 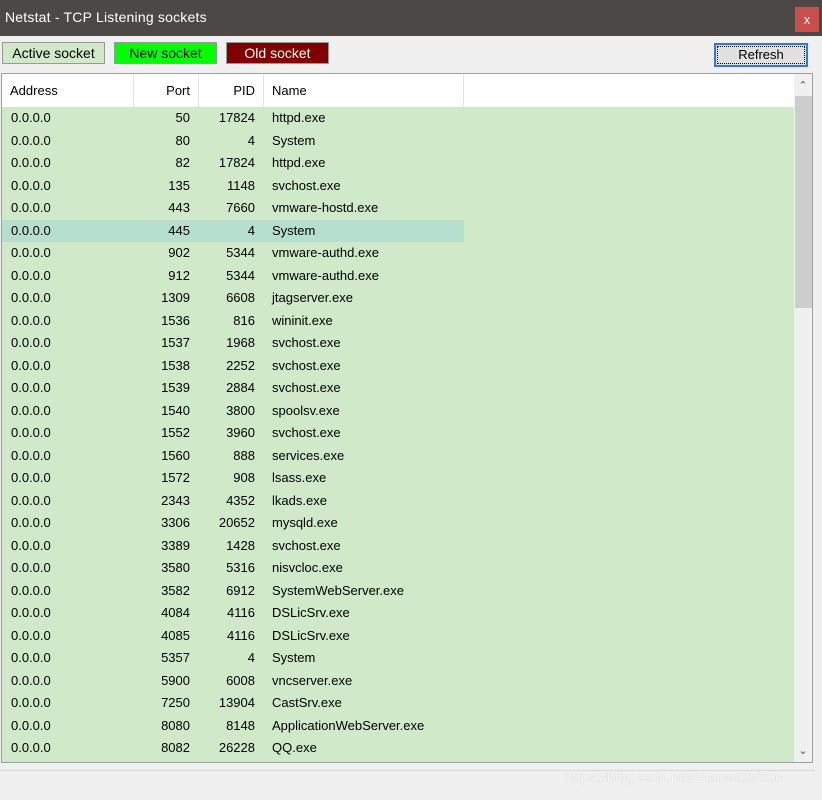 What do you see at coordinates (325, 207) in the screenshot?
I see `cell-name: vmware-hostd.exe` at bounding box center [325, 207].